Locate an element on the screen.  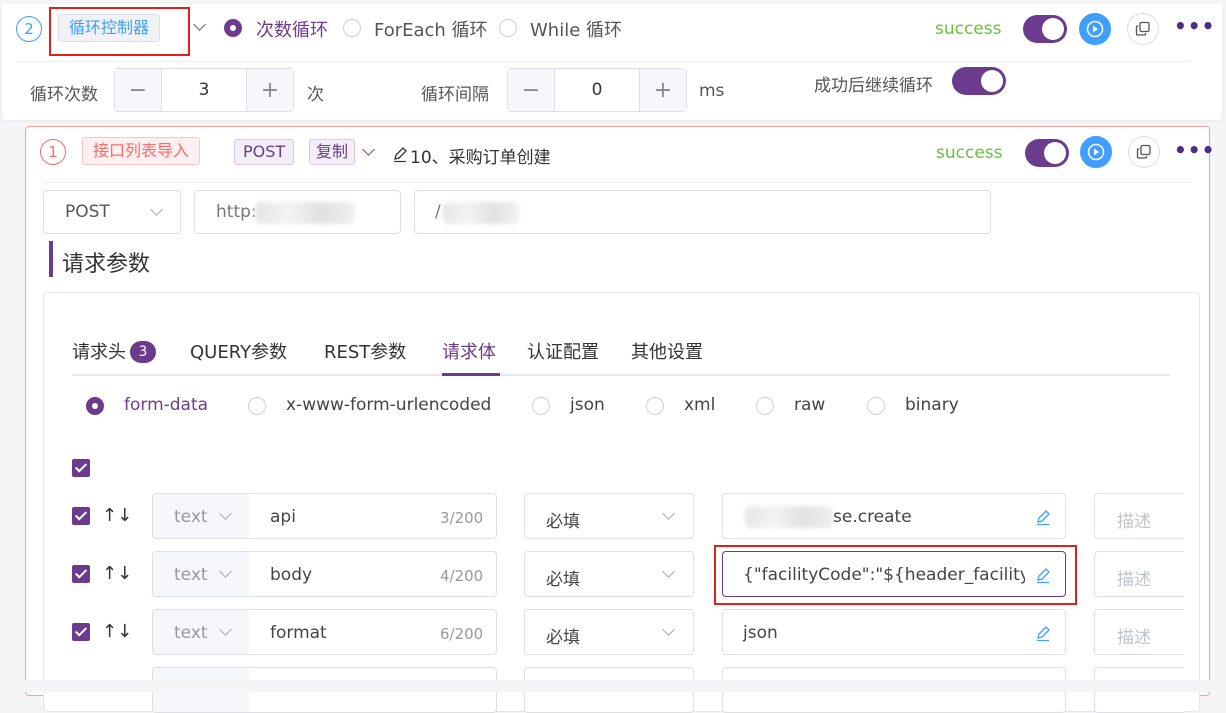
param-name-value: body is located at coordinates (291, 575).